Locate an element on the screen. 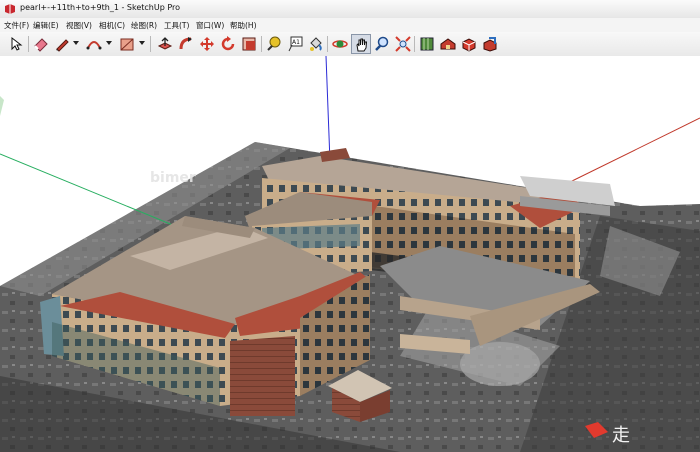  warehouse-icon is located at coordinates (448, 44).